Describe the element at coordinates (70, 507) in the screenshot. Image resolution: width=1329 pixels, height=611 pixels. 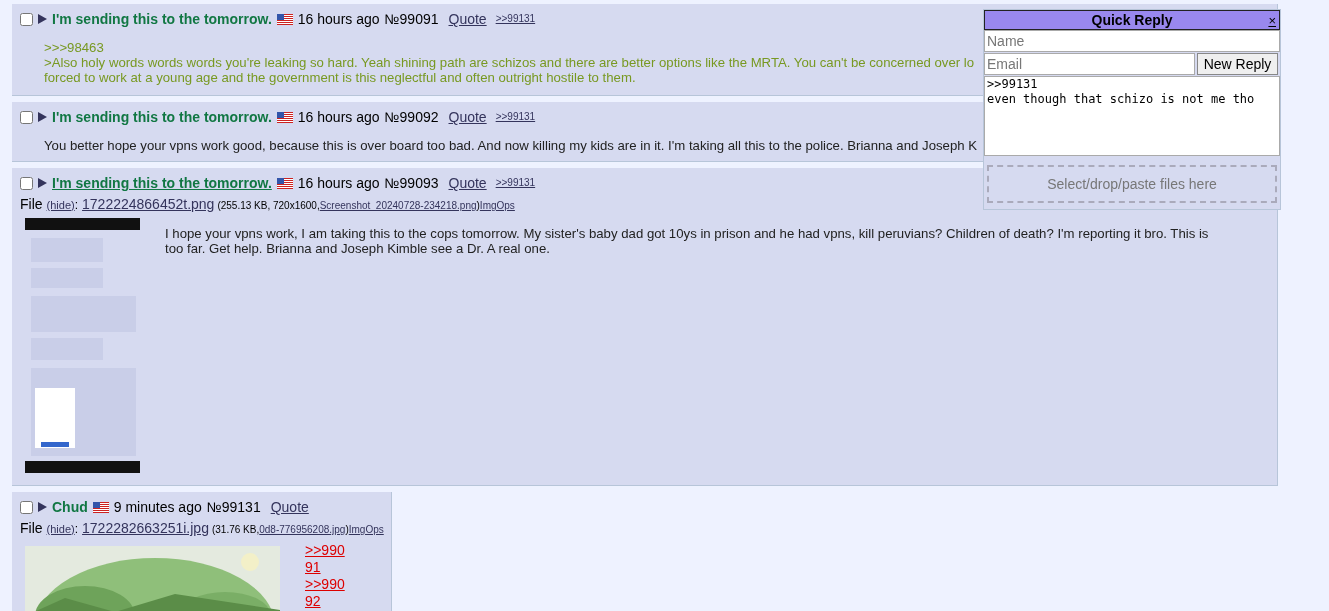
I see `poster-name: Chud` at that location.